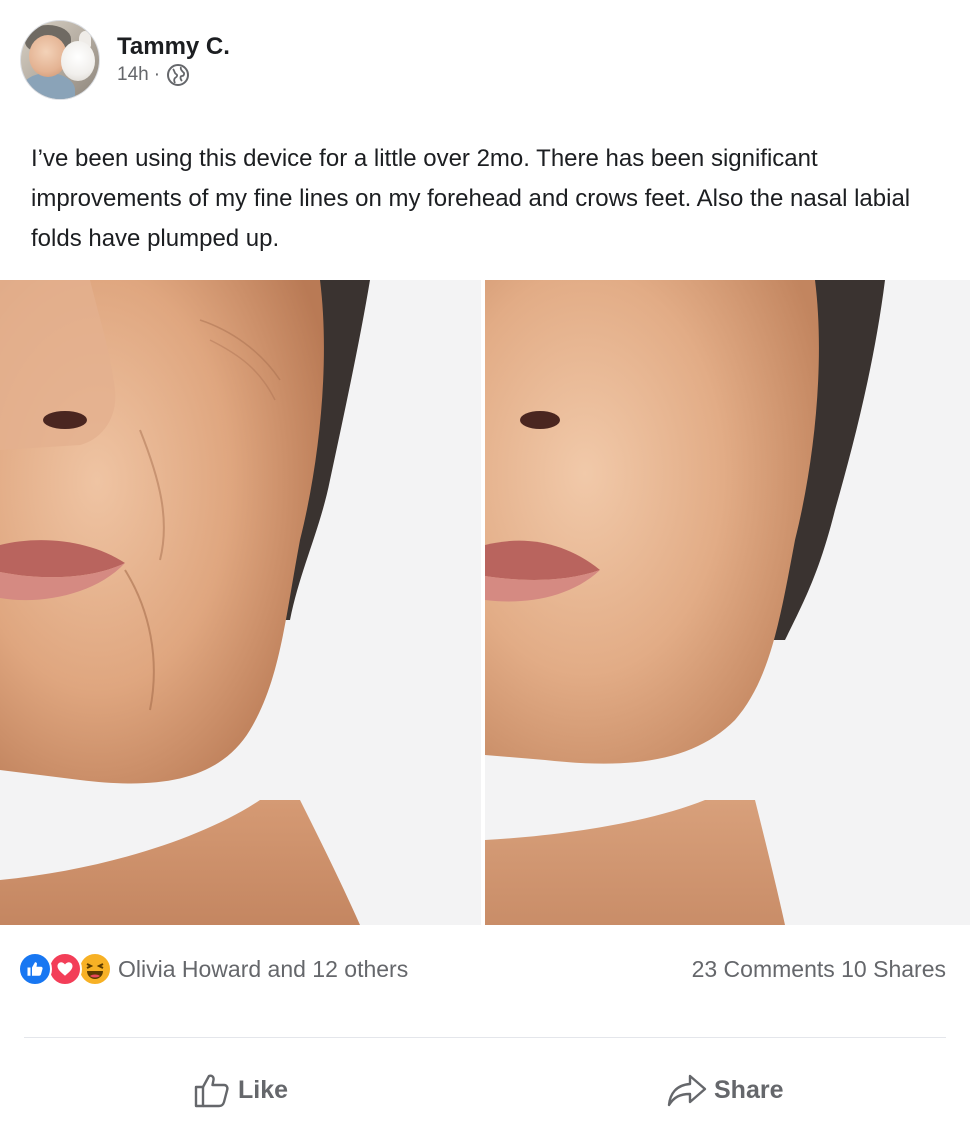 This screenshot has width=970, height=1137. What do you see at coordinates (485, 1037) in the screenshot?
I see `actions-divider` at bounding box center [485, 1037].